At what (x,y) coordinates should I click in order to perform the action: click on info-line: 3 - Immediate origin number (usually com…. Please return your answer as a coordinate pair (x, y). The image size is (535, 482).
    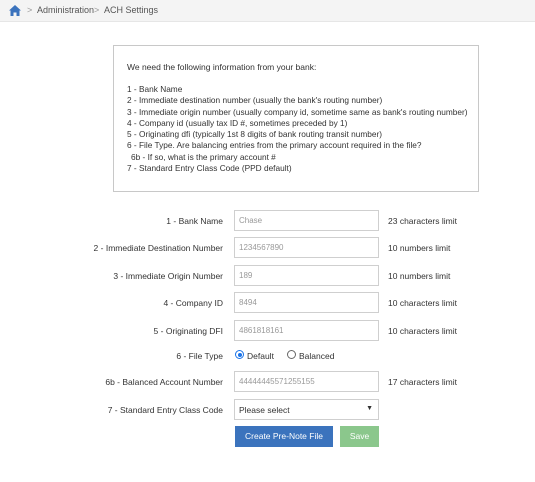
    Looking at the image, I should click on (297, 111).